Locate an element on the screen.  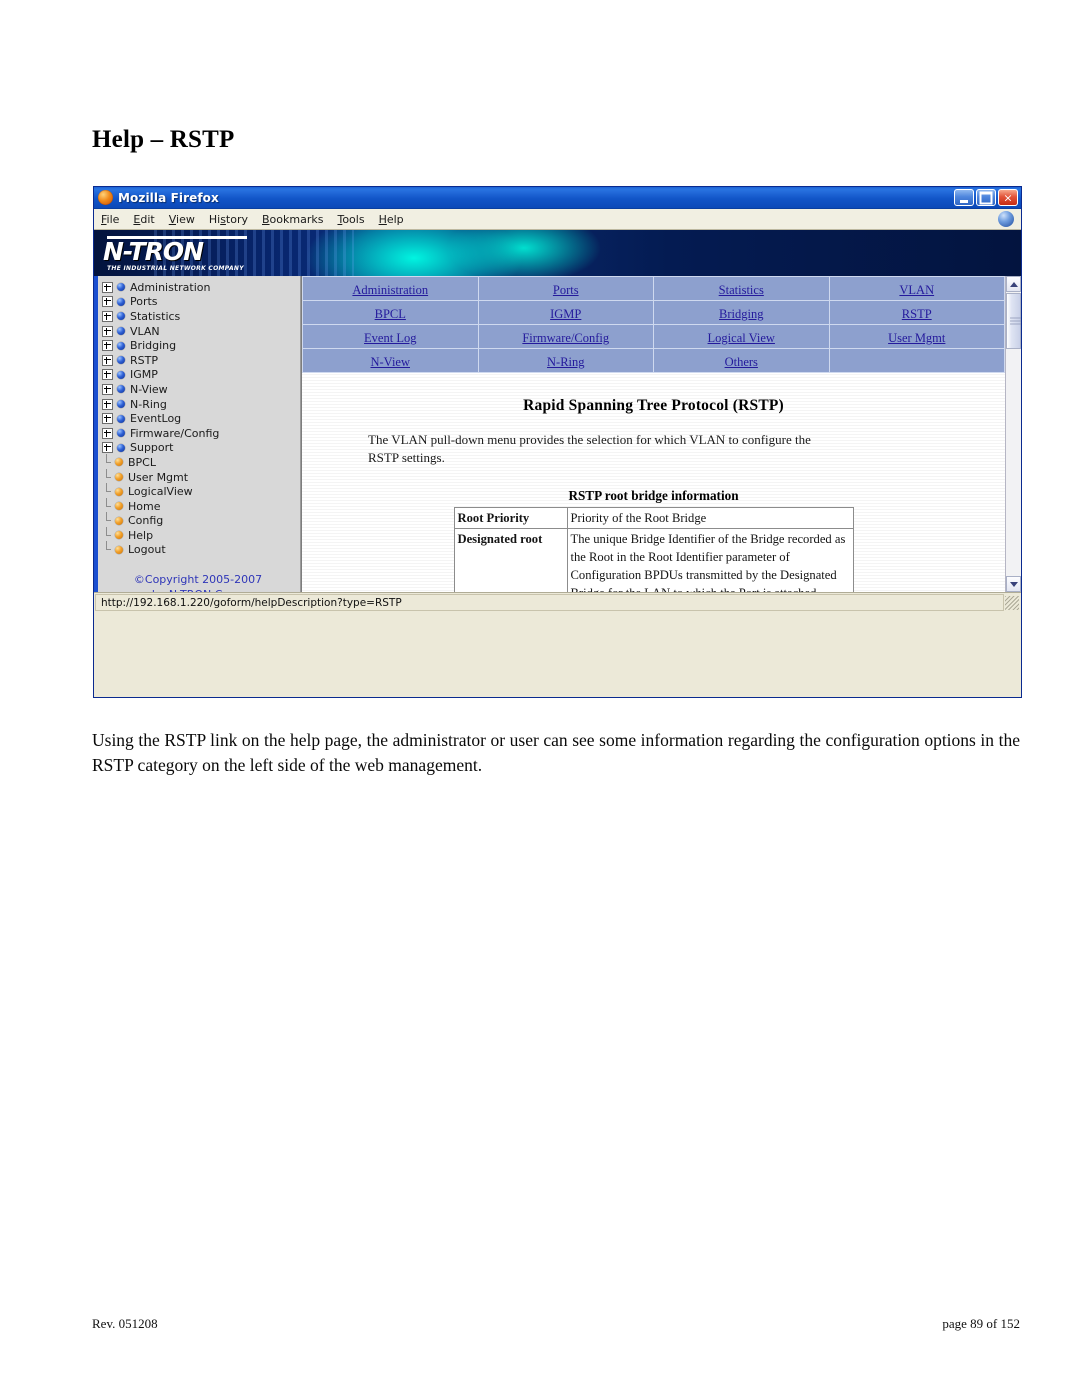
nav-cell-igmp: IGMP is located at coordinates (565, 312).